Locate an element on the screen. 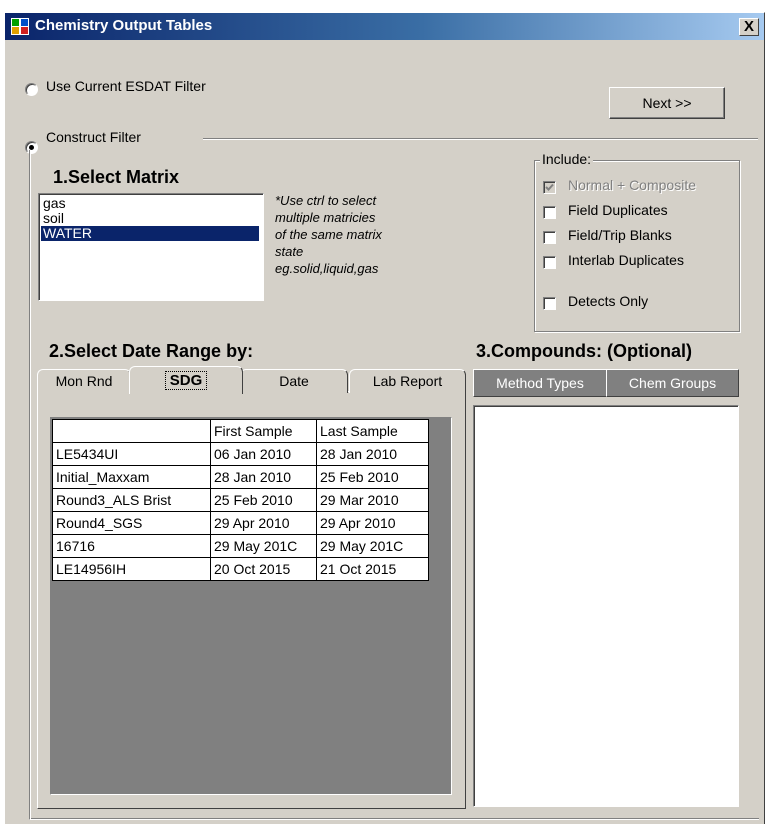 This screenshot has height=824, width=768. table-header-cell is located at coordinates (131, 431).